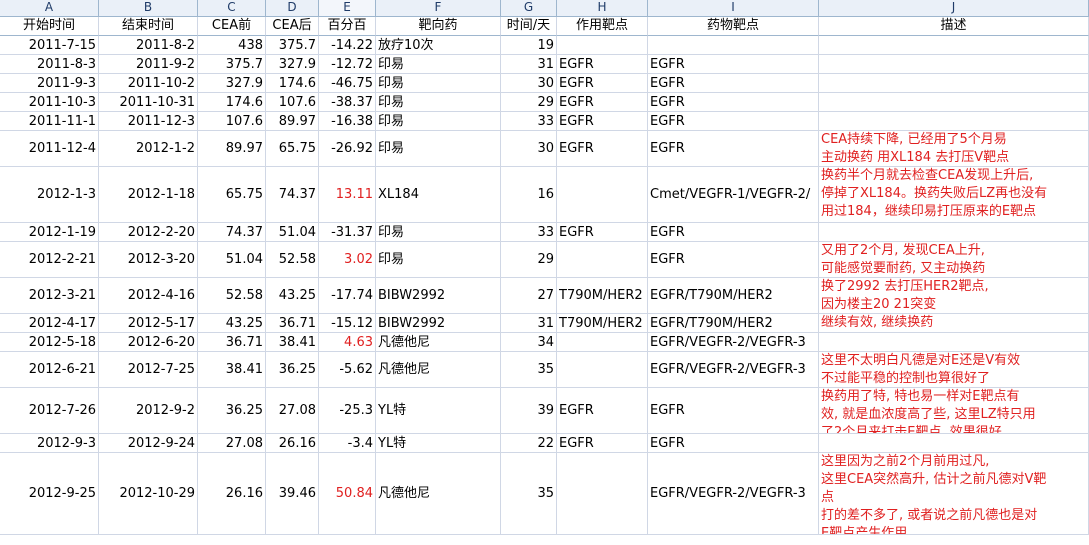 Image resolution: width=1089 pixels, height=545 pixels. Describe the element at coordinates (438, 296) in the screenshot. I see `cell-drug: BIBW2992` at that location.